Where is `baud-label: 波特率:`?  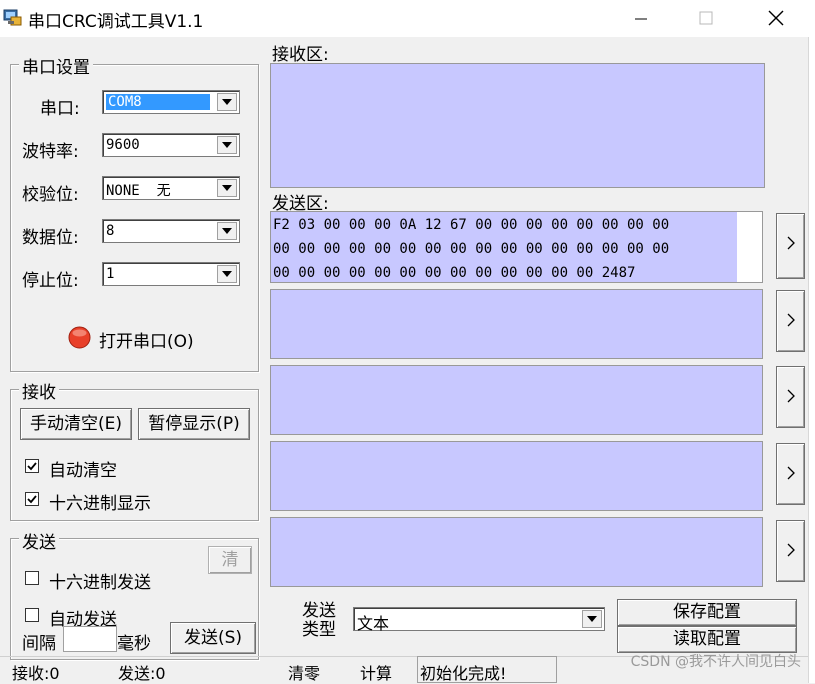
baud-label: 波特率: is located at coordinates (50, 152).